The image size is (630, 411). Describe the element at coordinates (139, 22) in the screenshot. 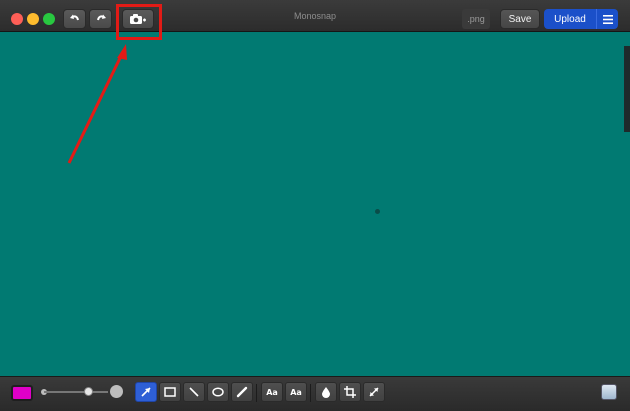

I see `screenshot-button-highlight` at that location.